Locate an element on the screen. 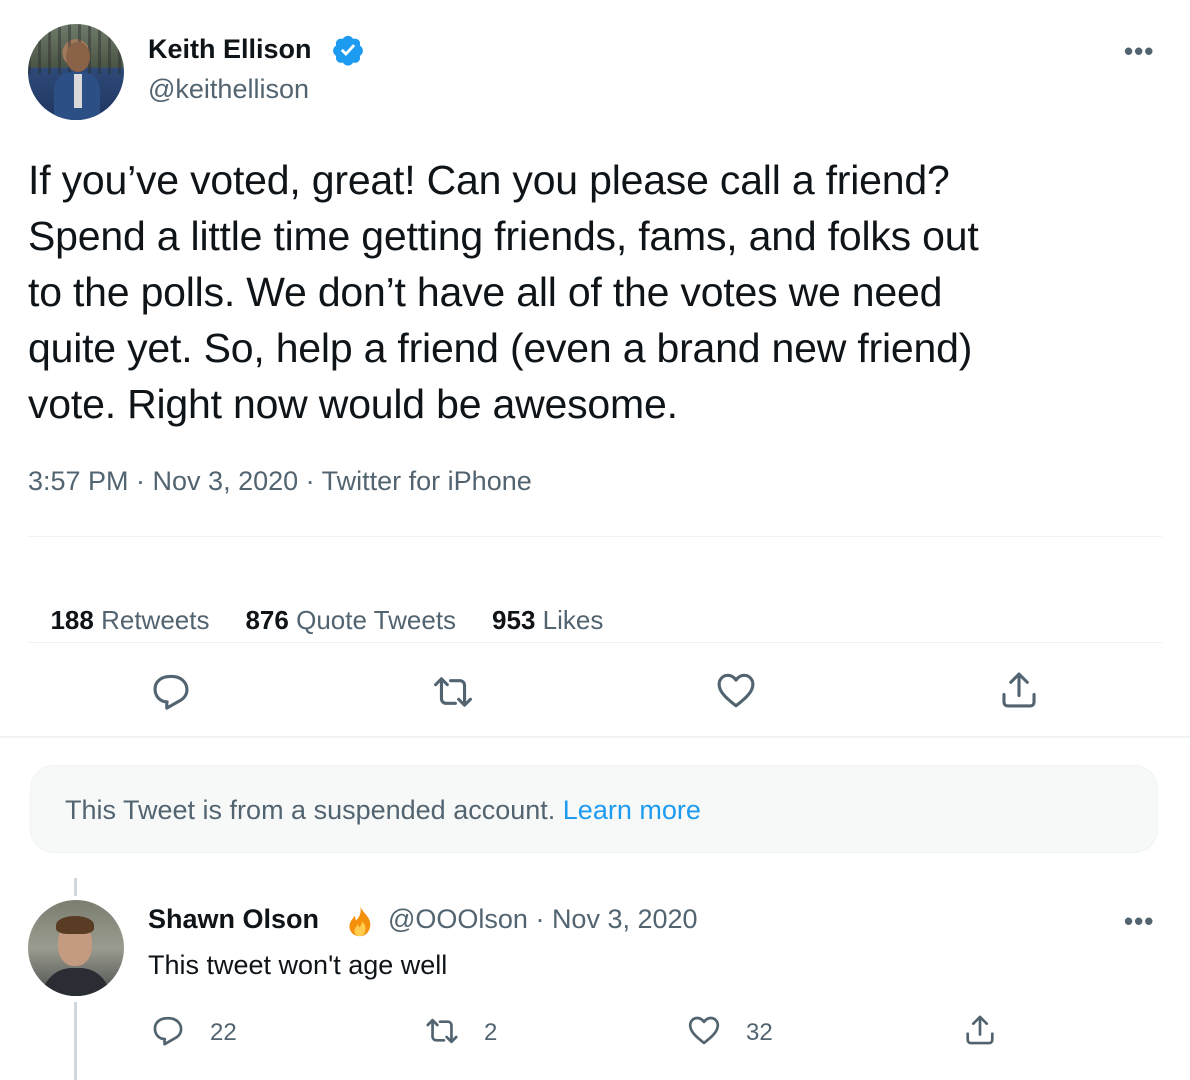  thread-line-bottom is located at coordinates (75, 1041).